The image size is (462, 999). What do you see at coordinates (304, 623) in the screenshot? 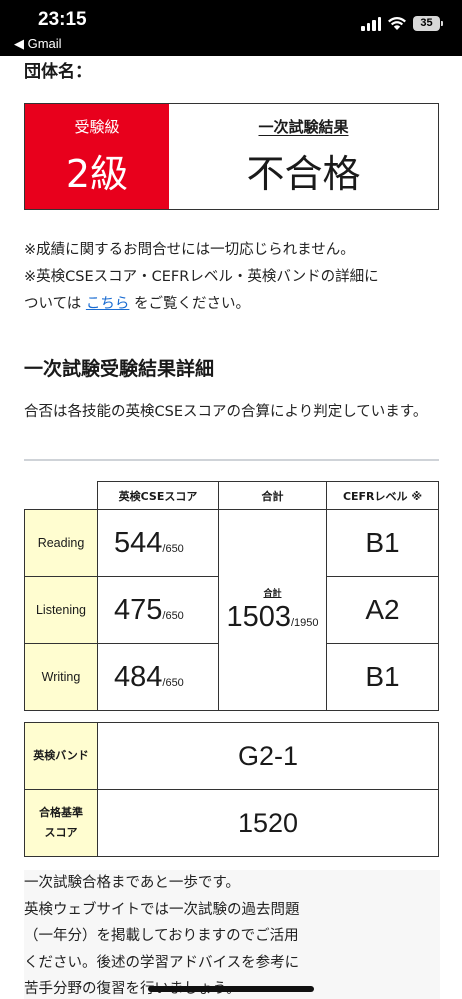
I see `total-score-max: /1950` at bounding box center [304, 623].